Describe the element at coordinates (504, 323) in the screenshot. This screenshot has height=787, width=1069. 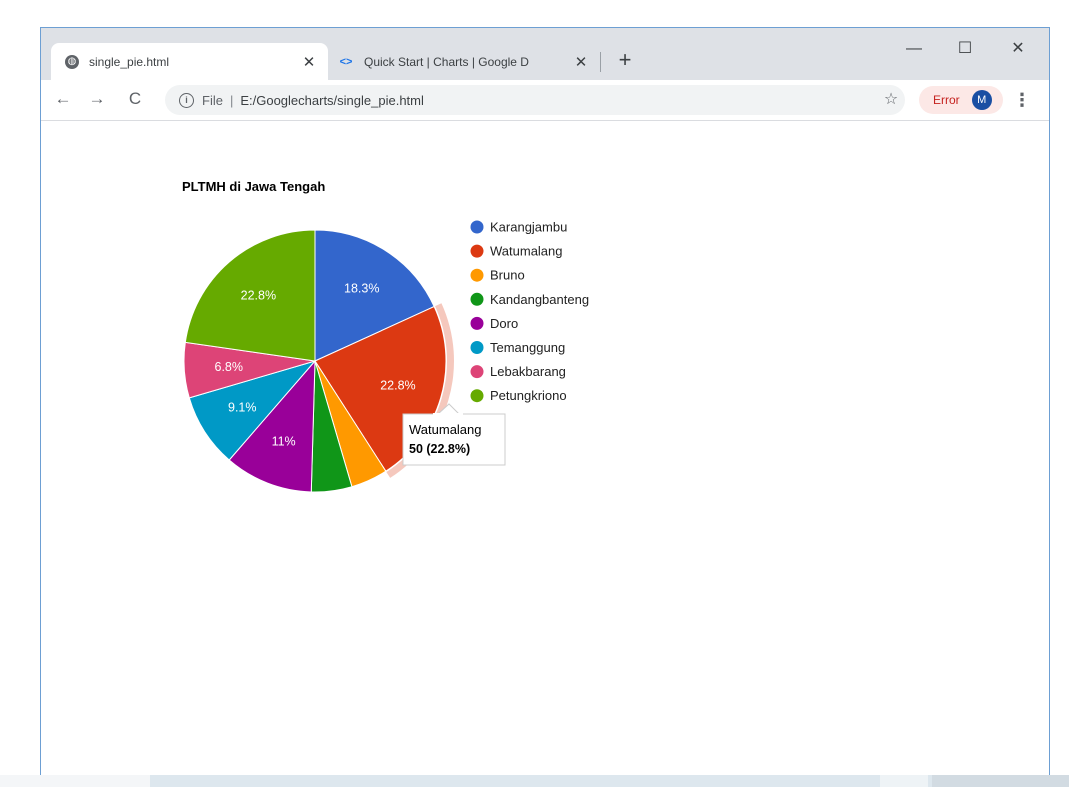
I see `legend-label: Doro` at that location.